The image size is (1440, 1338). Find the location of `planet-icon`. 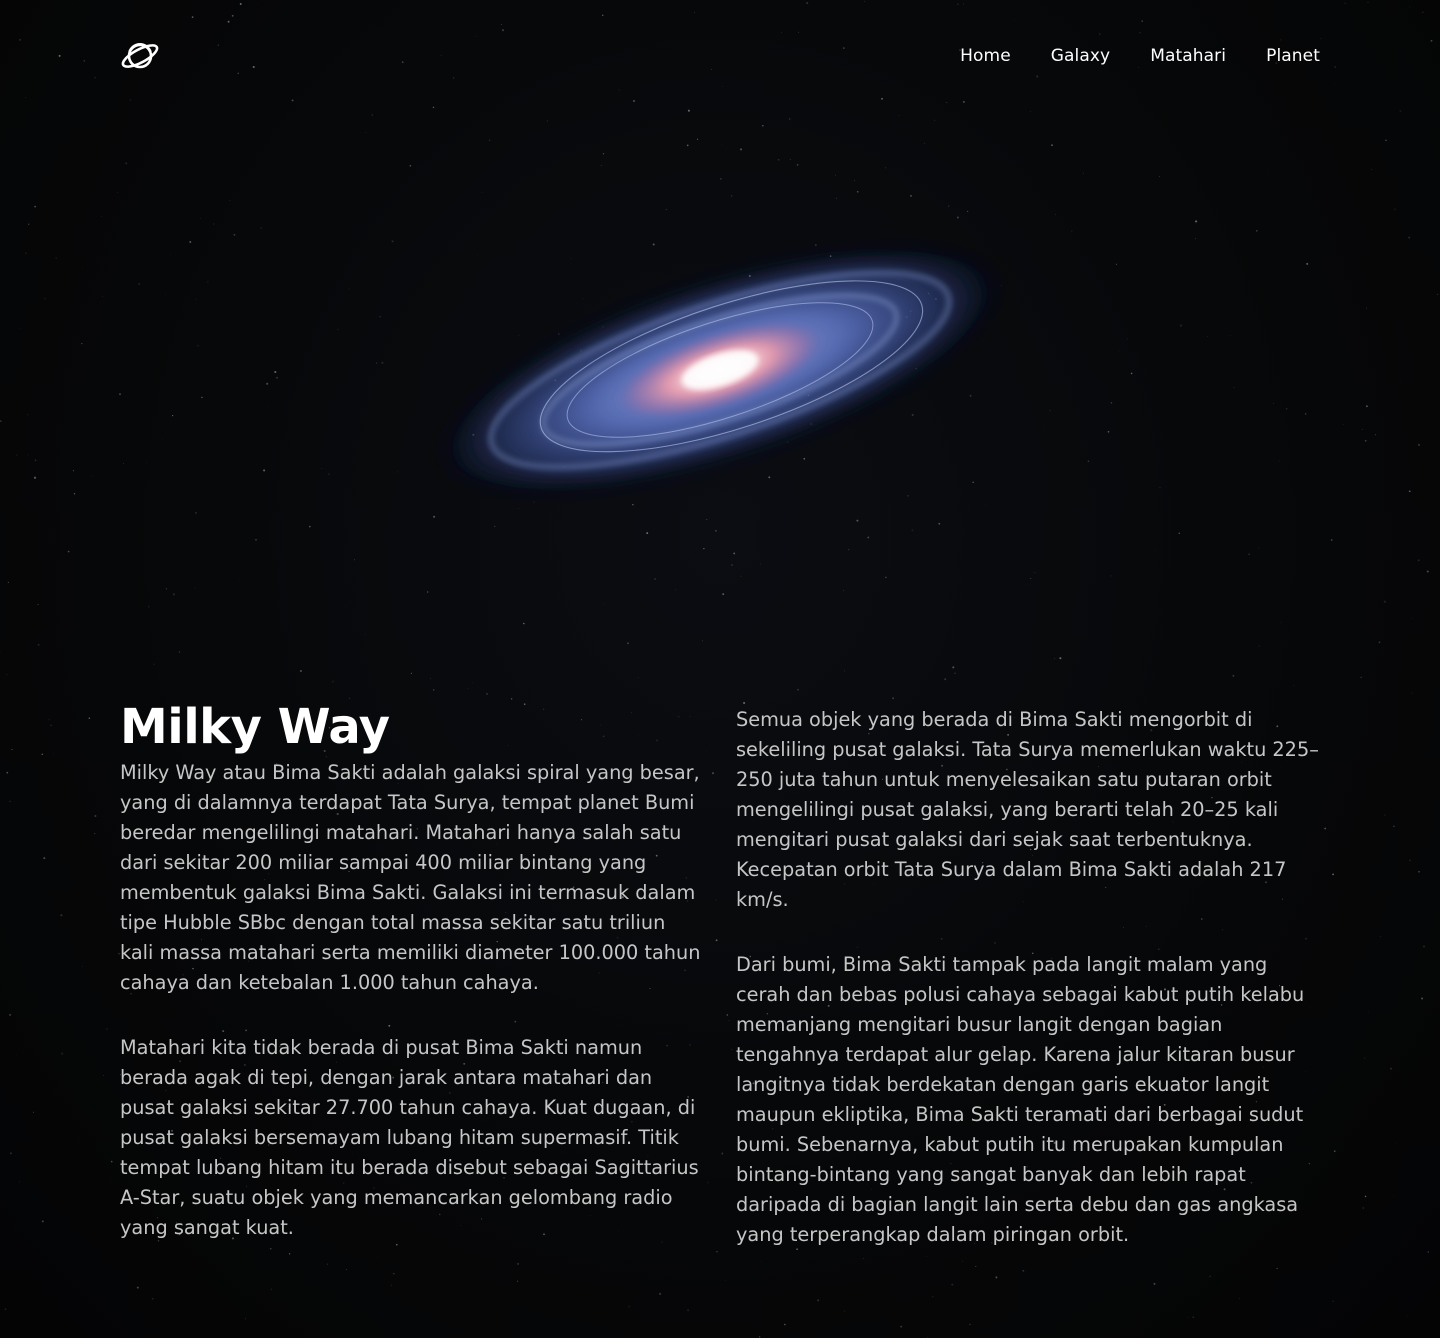

planet-icon is located at coordinates (140, 56).